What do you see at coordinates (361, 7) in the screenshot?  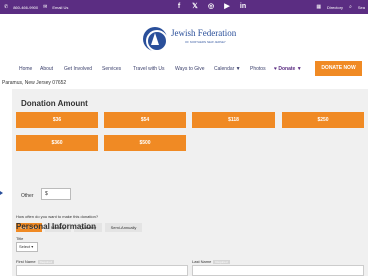 I see `search-link: Sea` at bounding box center [361, 7].